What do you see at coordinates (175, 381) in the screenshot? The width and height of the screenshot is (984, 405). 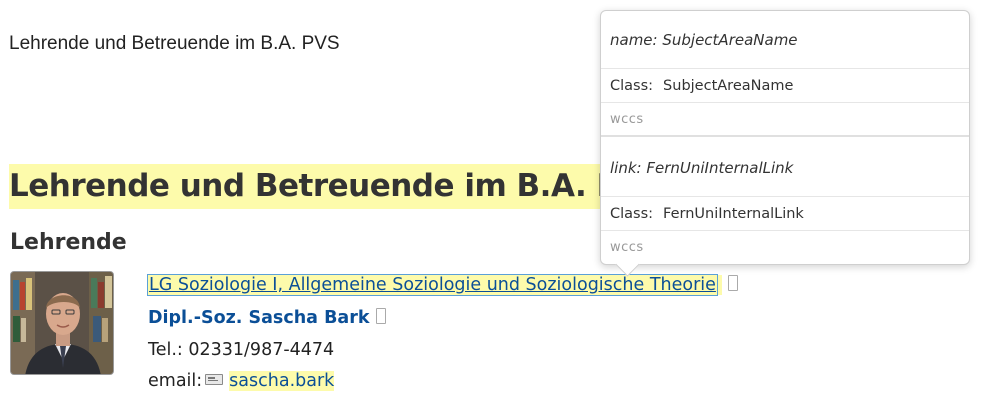 I see `email-label: email:` at bounding box center [175, 381].